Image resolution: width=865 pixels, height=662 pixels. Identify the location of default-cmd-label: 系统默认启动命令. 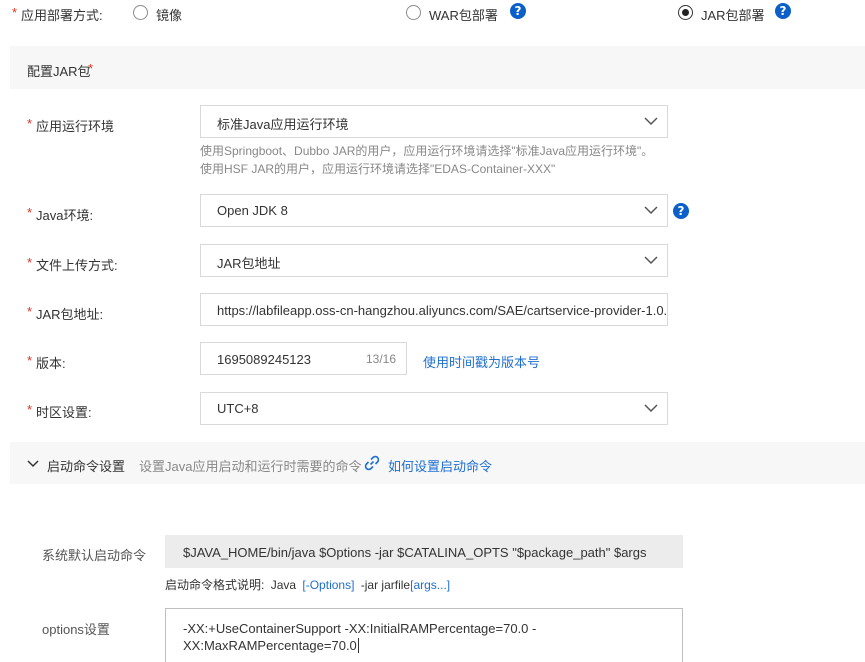
(94, 555).